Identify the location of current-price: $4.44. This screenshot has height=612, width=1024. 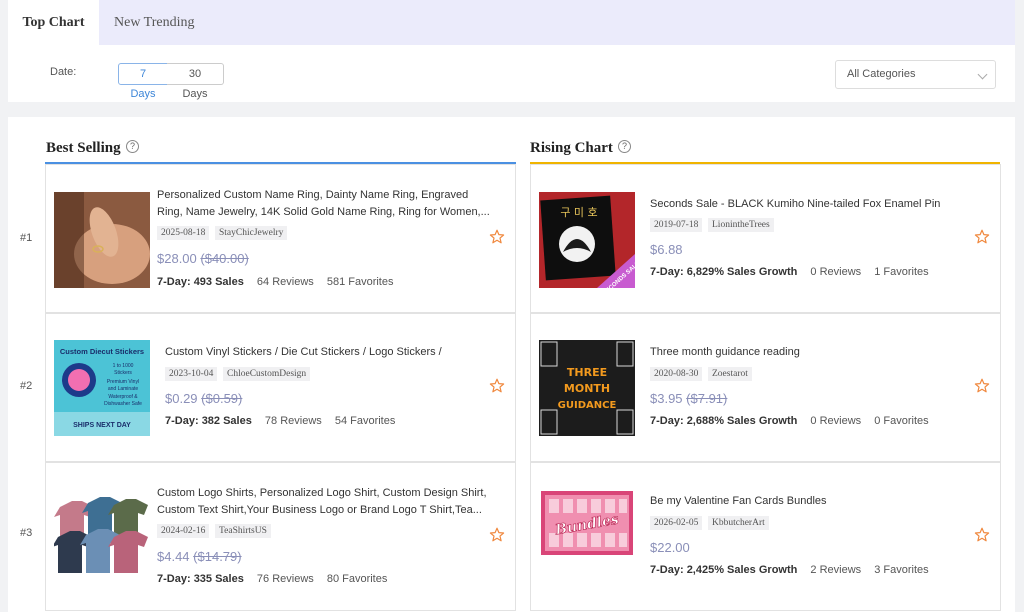
(173, 556).